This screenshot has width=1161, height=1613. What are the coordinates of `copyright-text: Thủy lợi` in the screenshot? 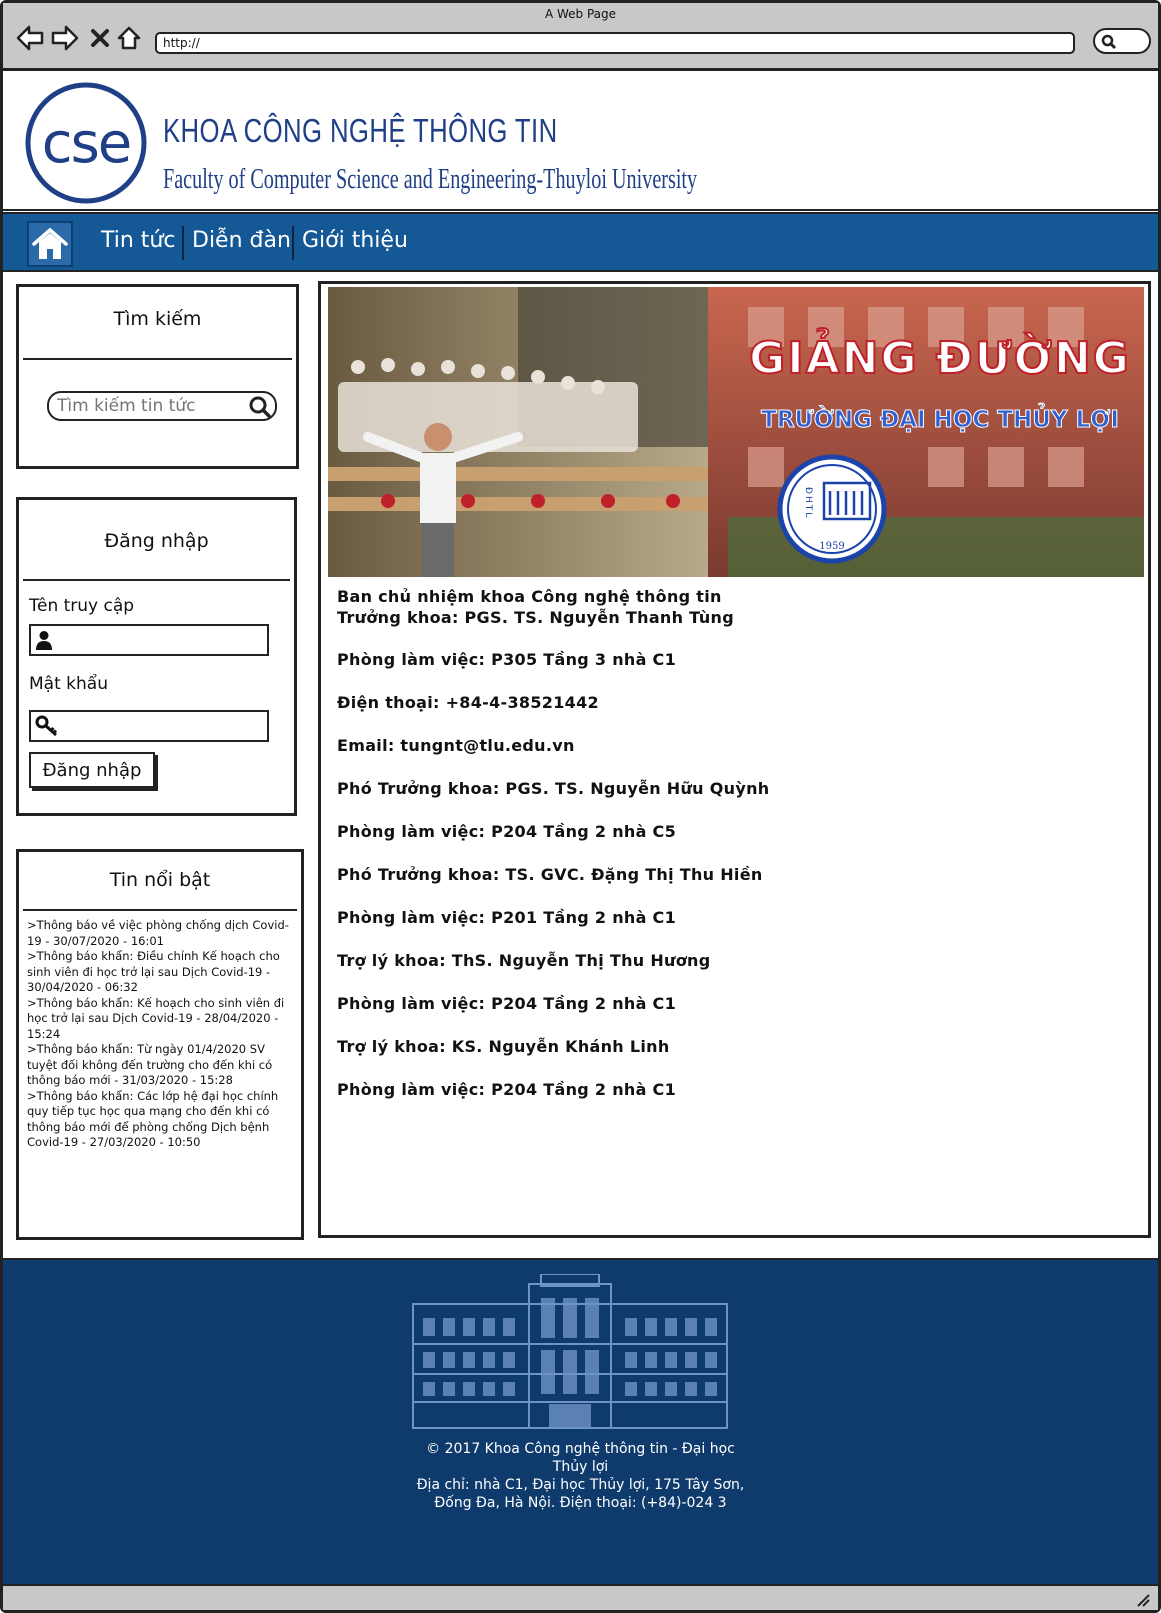 It's located at (580, 1467).